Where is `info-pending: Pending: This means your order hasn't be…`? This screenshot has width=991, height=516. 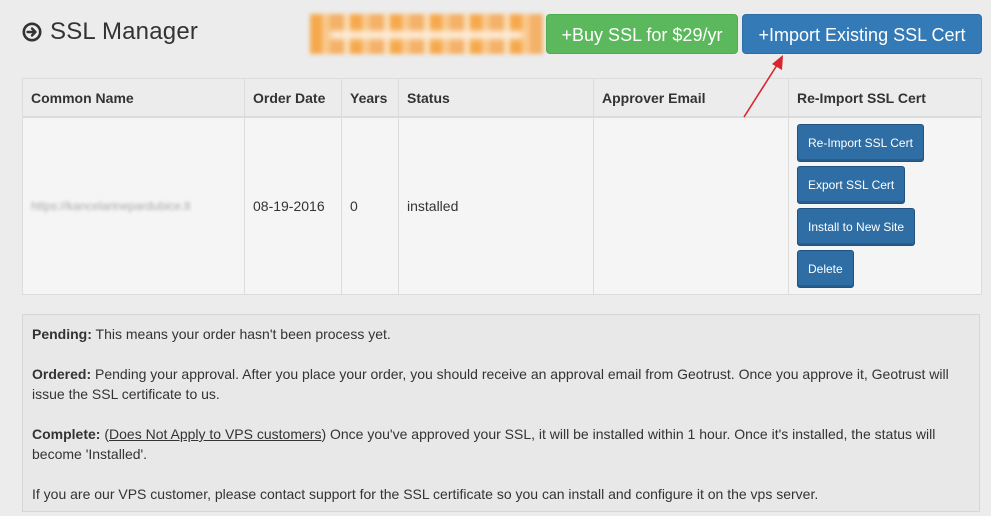
info-pending: Pending: This means your order hasn't be… is located at coordinates (501, 334).